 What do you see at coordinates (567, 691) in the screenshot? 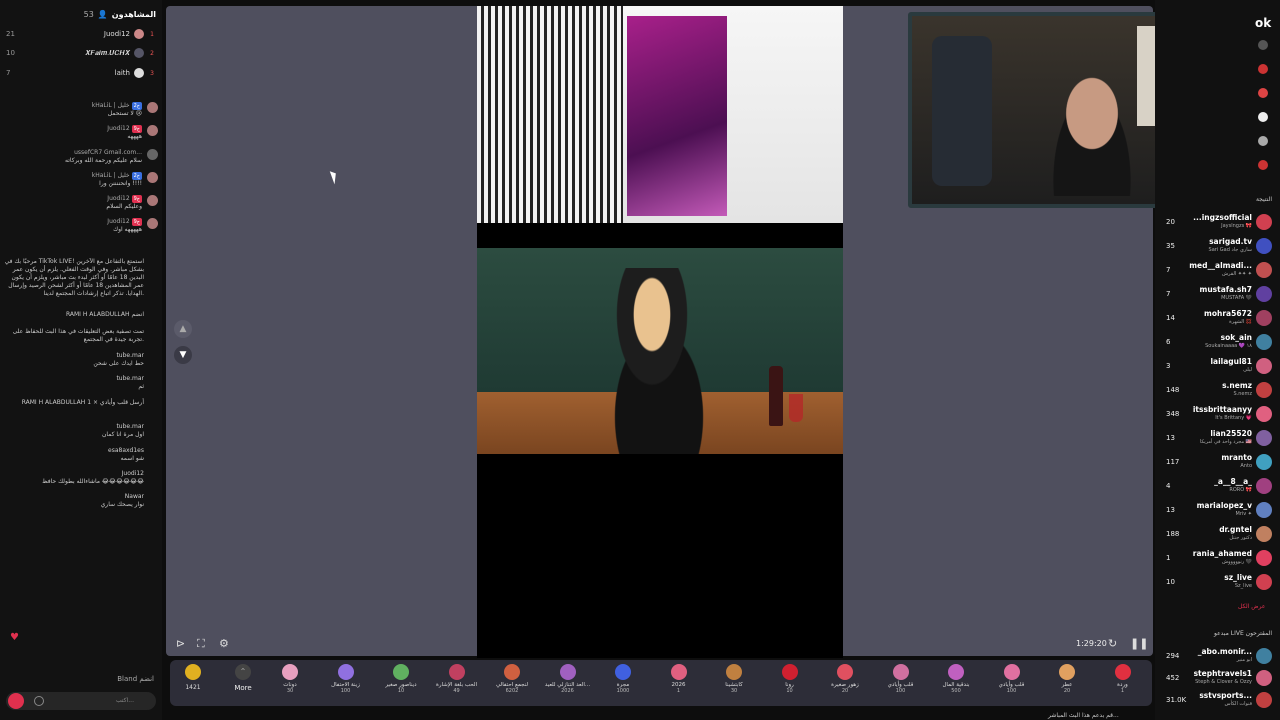
I see `gift-price: 2026` at bounding box center [567, 691].